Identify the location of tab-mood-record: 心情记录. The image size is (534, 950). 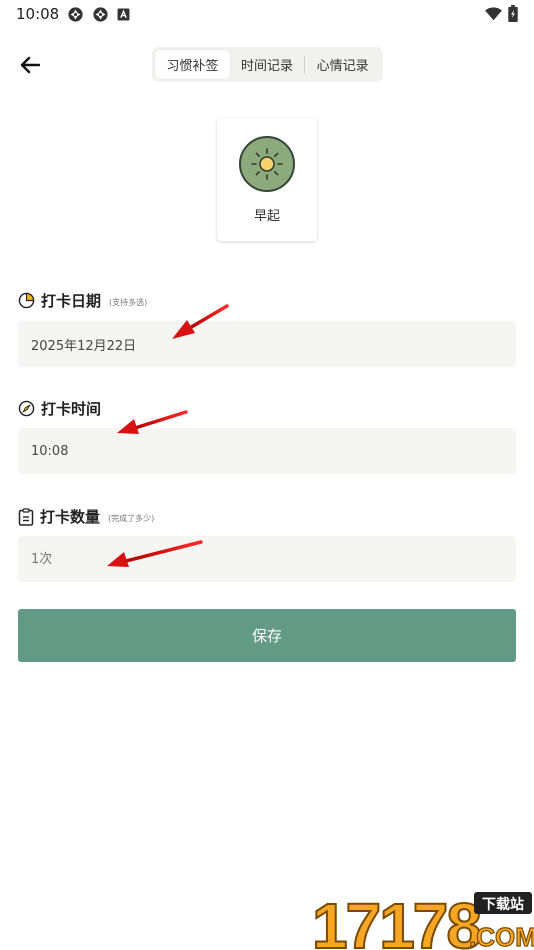
(342, 64).